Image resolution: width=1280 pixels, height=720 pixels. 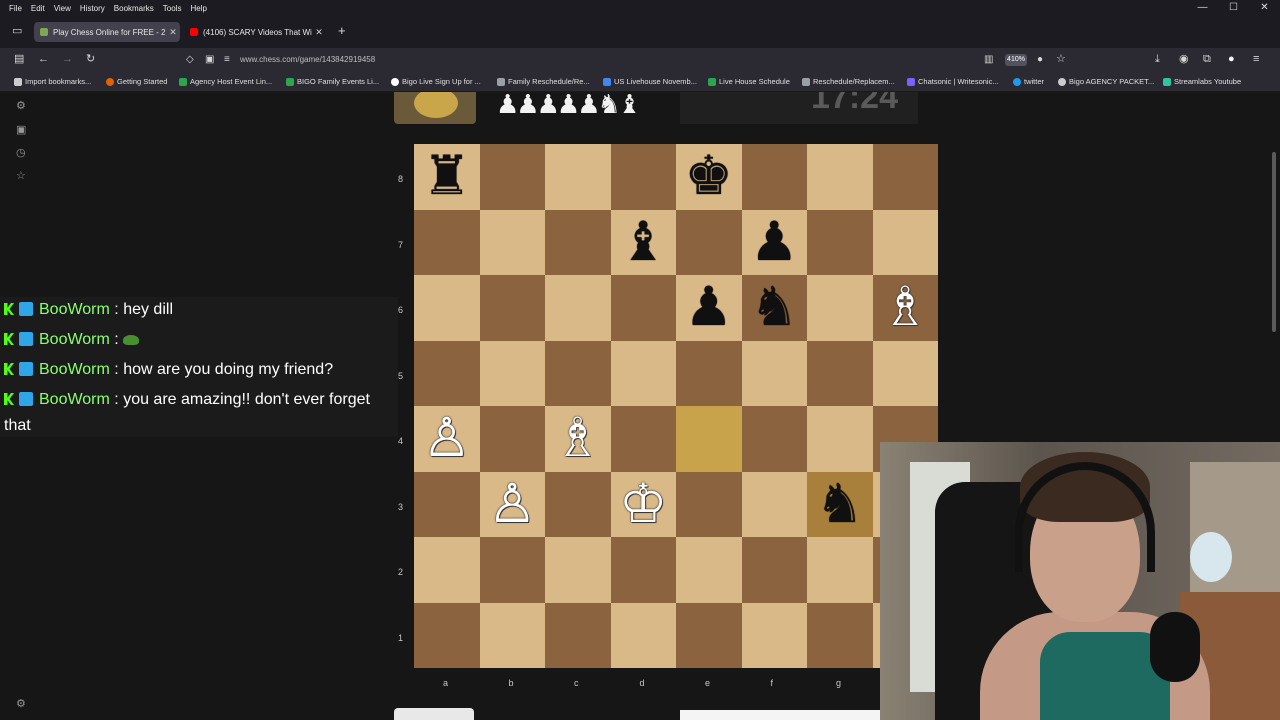 What do you see at coordinates (840, 505) in the screenshot?
I see `black-piece-g3: ♞` at bounding box center [840, 505].